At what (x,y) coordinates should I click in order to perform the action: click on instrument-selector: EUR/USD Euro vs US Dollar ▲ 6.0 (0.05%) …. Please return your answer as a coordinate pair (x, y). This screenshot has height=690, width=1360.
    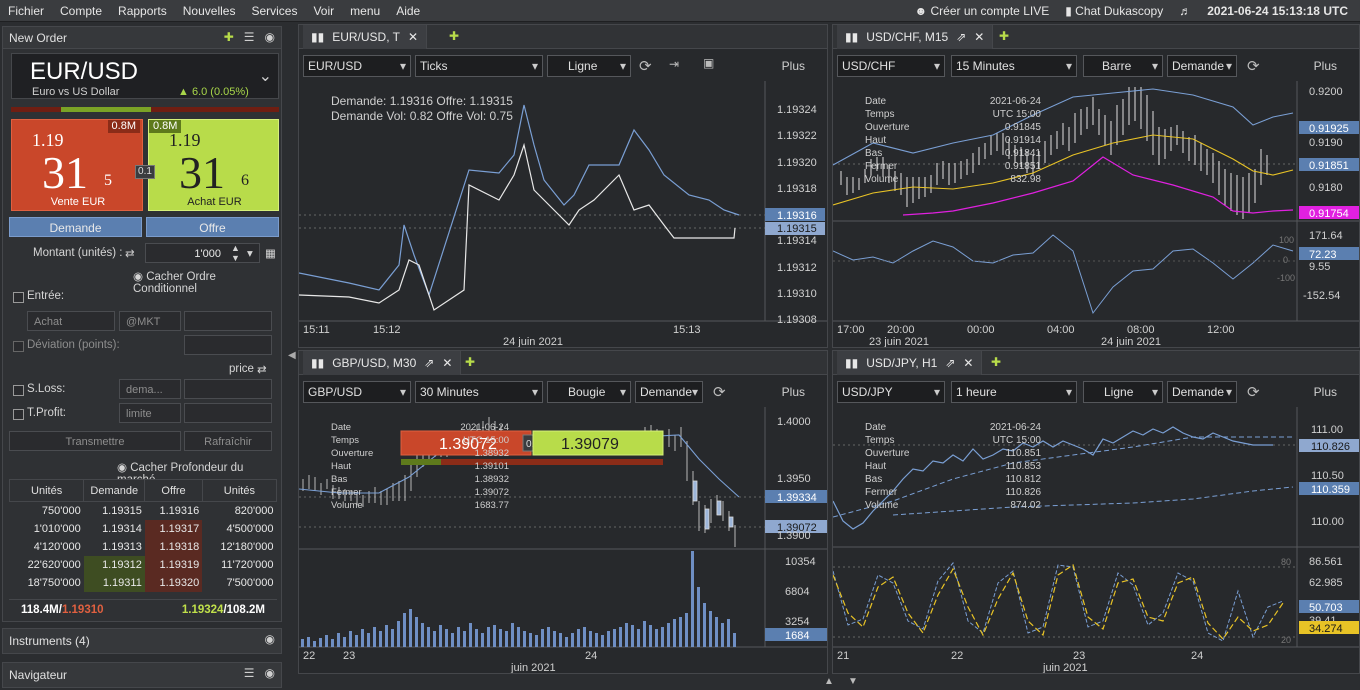
    Looking at the image, I should click on (145, 76).